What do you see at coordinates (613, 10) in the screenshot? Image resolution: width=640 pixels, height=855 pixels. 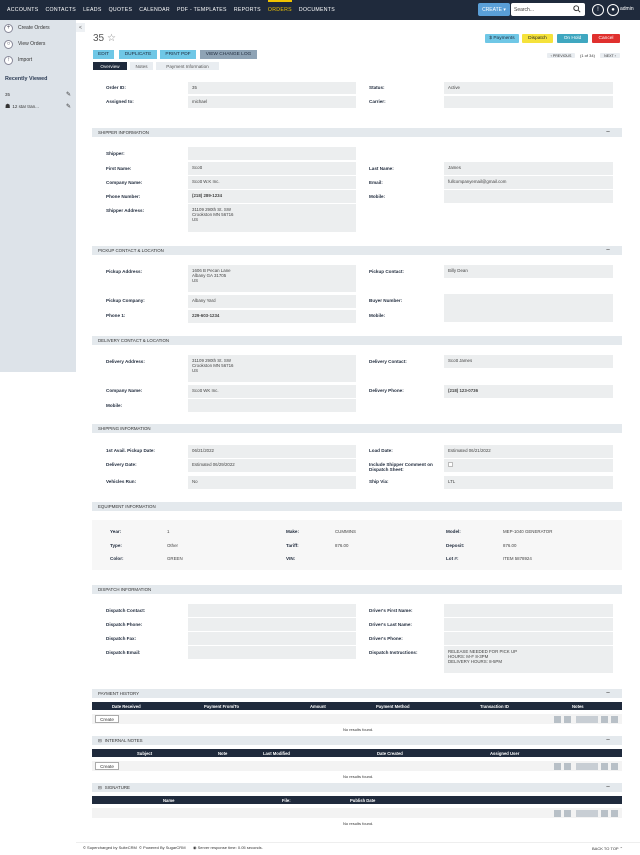 I see `user-avatar-icon: ●` at bounding box center [613, 10].